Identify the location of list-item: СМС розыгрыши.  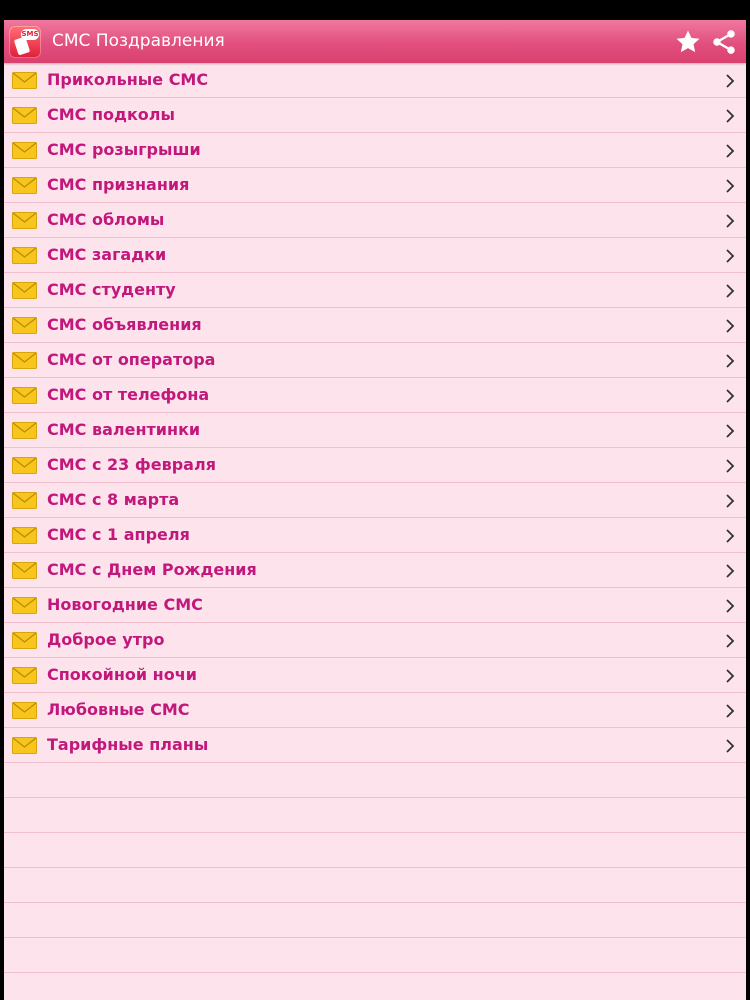
(375, 150).